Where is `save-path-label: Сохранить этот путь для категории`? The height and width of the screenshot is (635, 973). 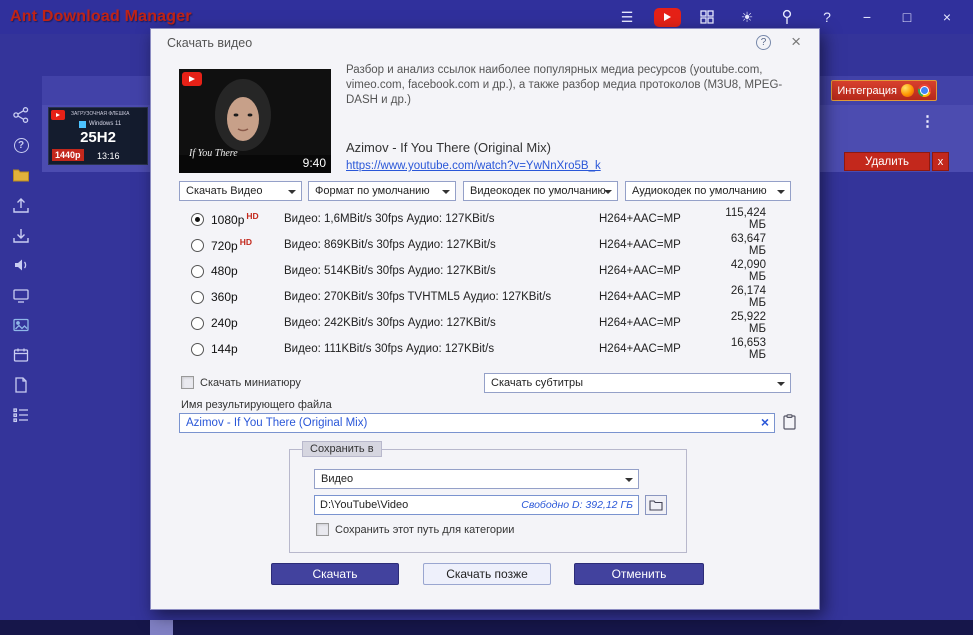 save-path-label: Сохранить этот путь для категории is located at coordinates (425, 529).